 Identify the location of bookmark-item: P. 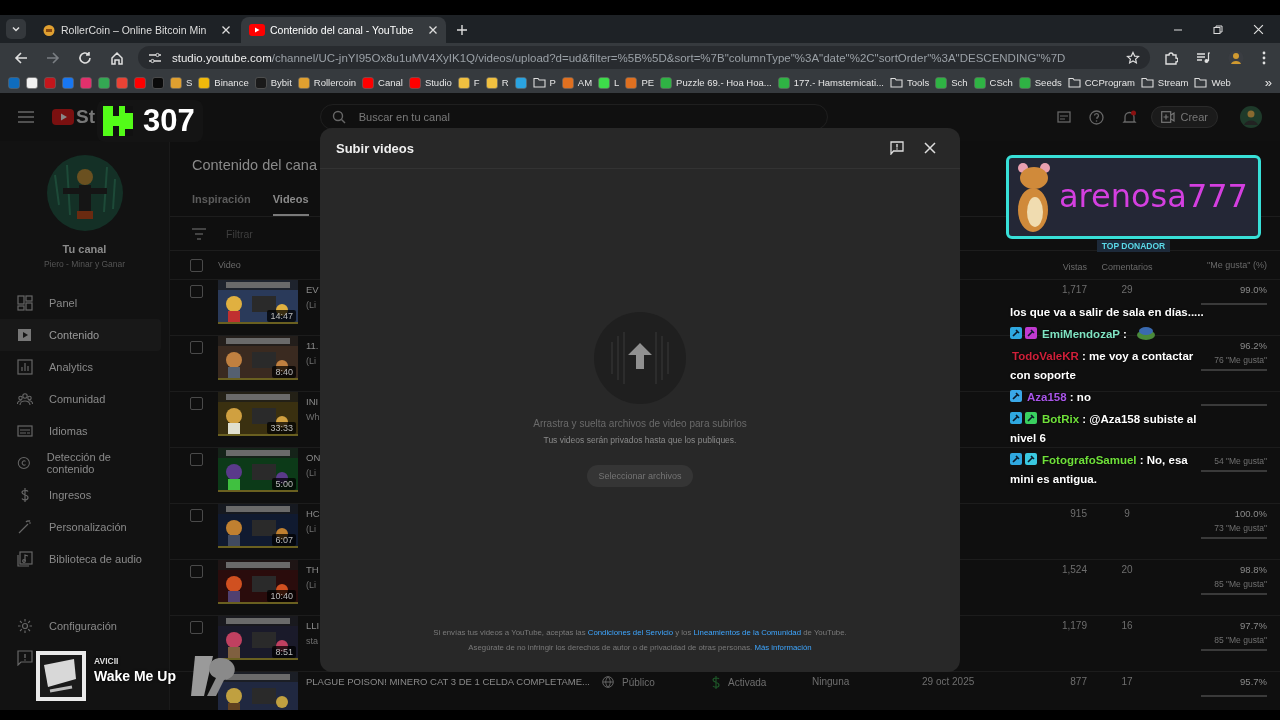
(544, 82).